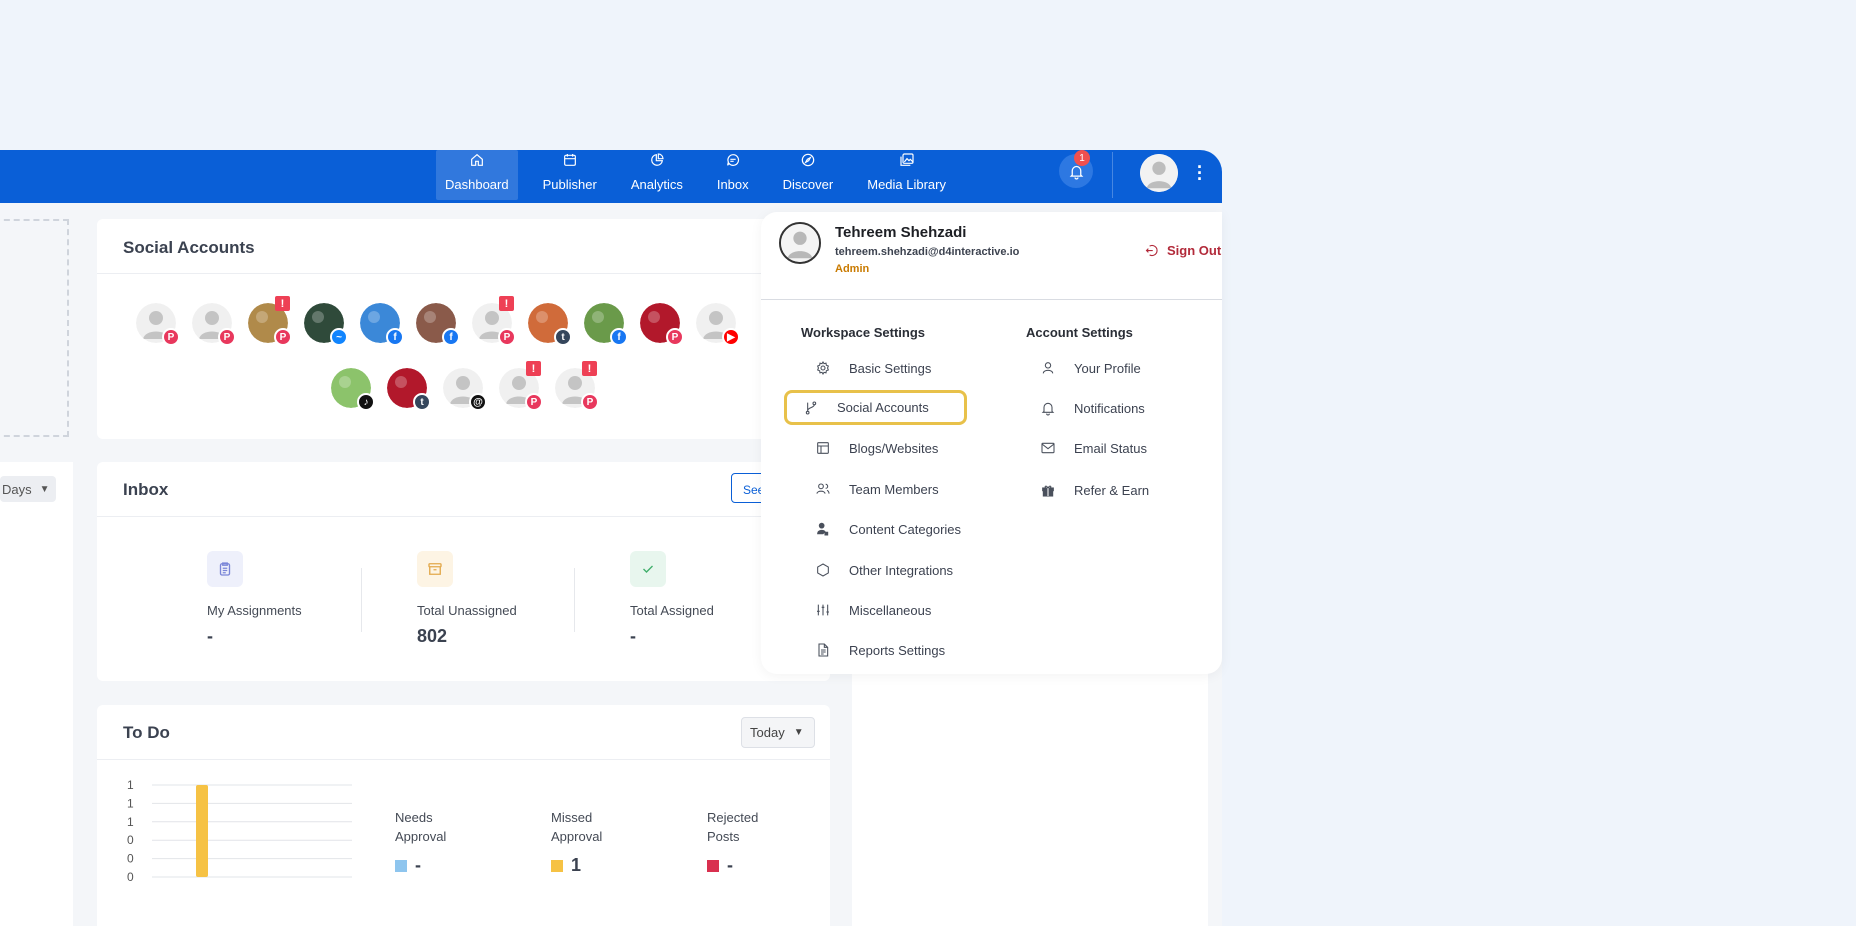 This screenshot has height=926, width=1856. I want to click on menu-email-status-label: Email Status, so click(1110, 448).